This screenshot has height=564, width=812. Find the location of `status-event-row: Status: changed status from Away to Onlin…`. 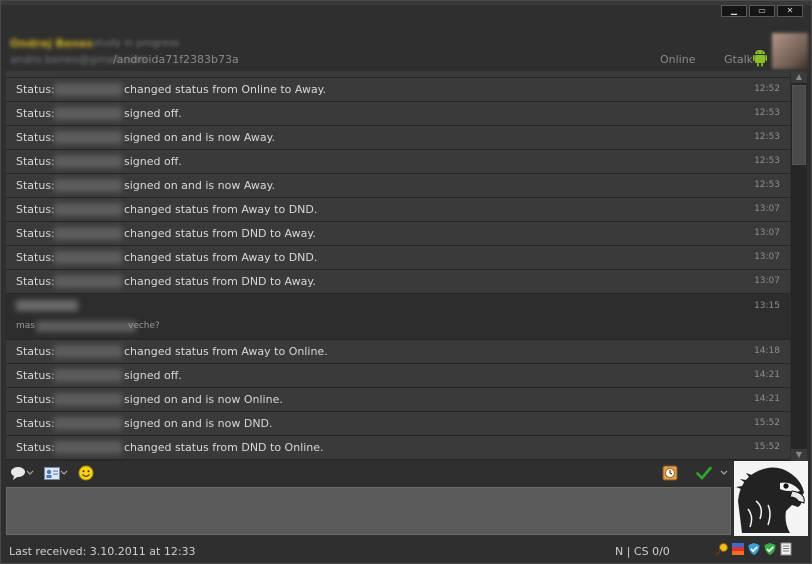

status-event-row: Status: changed status from Away to Onlin… is located at coordinates (398, 352).